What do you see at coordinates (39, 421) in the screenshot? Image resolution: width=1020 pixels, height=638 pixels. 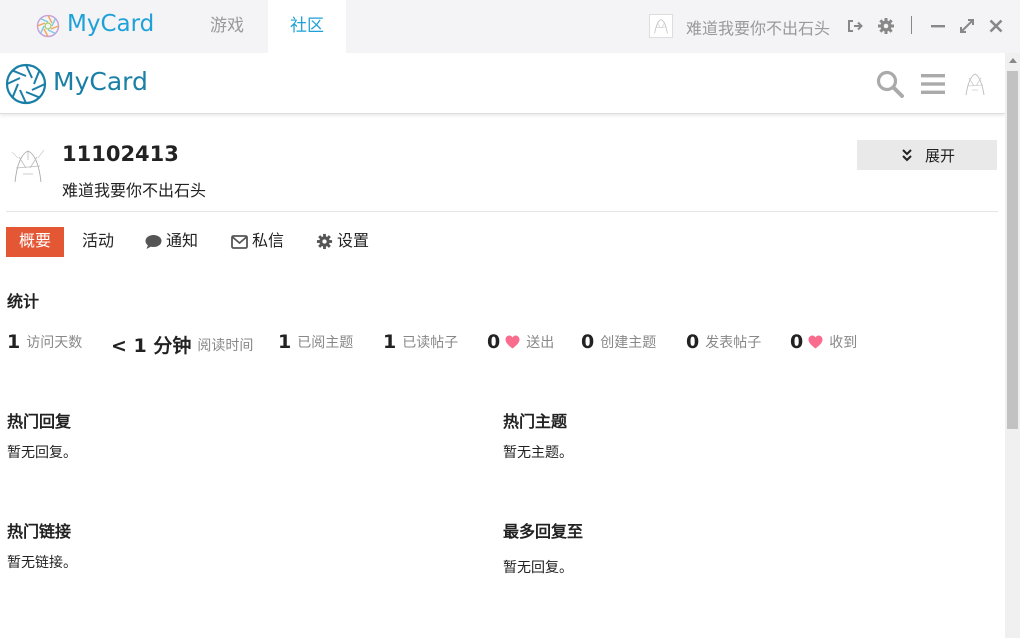 I see `top-replies-title: 热门回复` at bounding box center [39, 421].